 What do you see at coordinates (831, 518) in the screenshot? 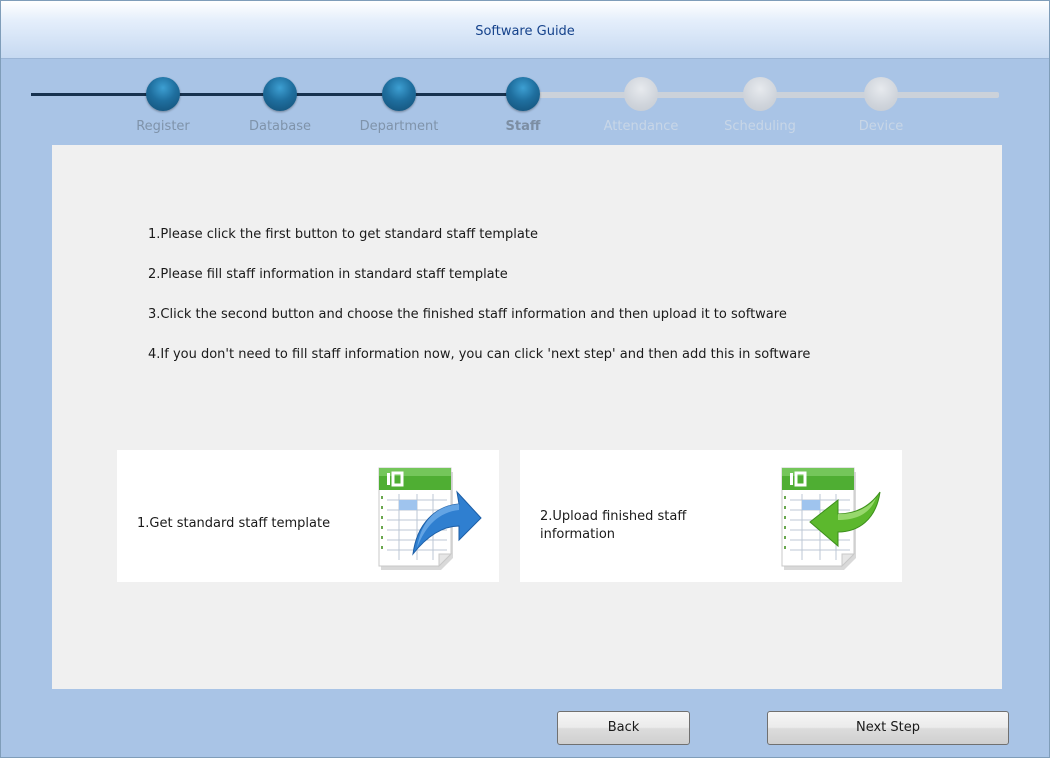
I see `spreadsheet-import-icon` at bounding box center [831, 518].